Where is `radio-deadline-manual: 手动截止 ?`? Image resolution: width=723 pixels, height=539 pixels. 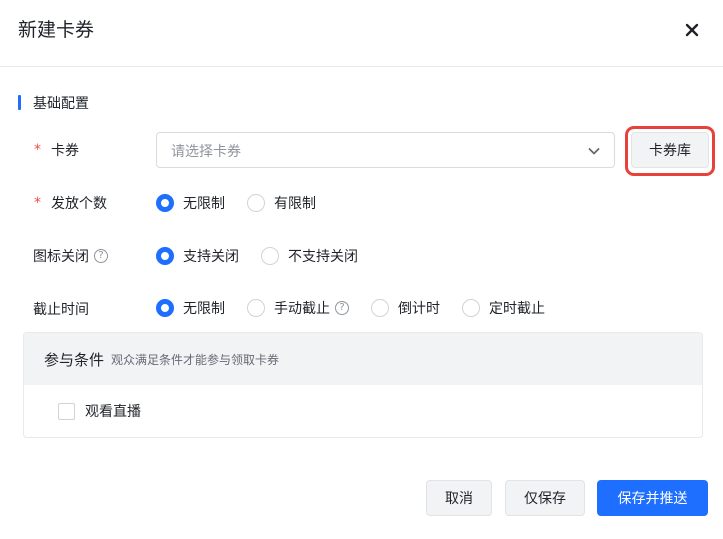 radio-deadline-manual: 手动截止 ? is located at coordinates (298, 308).